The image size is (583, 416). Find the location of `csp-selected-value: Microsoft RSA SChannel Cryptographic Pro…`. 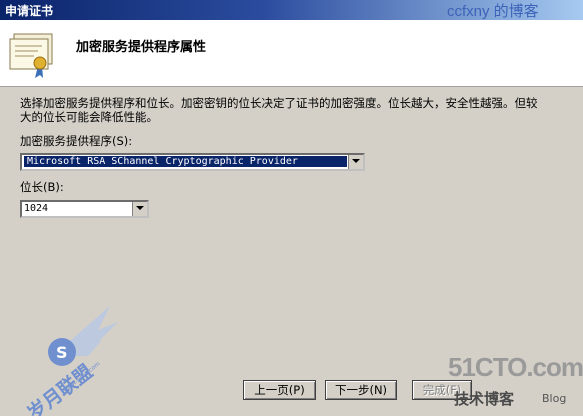

csp-selected-value: Microsoft RSA SChannel Cryptographic Pro… is located at coordinates (185, 161).